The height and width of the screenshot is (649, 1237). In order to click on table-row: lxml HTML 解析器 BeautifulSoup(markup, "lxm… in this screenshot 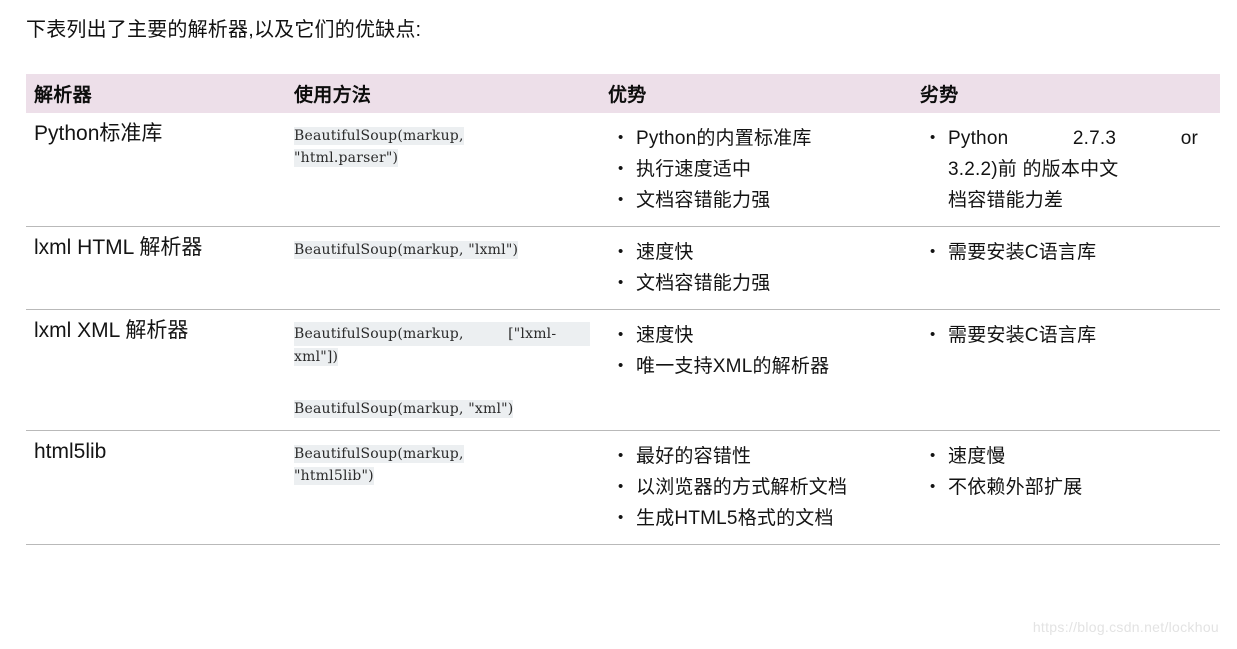, I will do `click(623, 268)`.